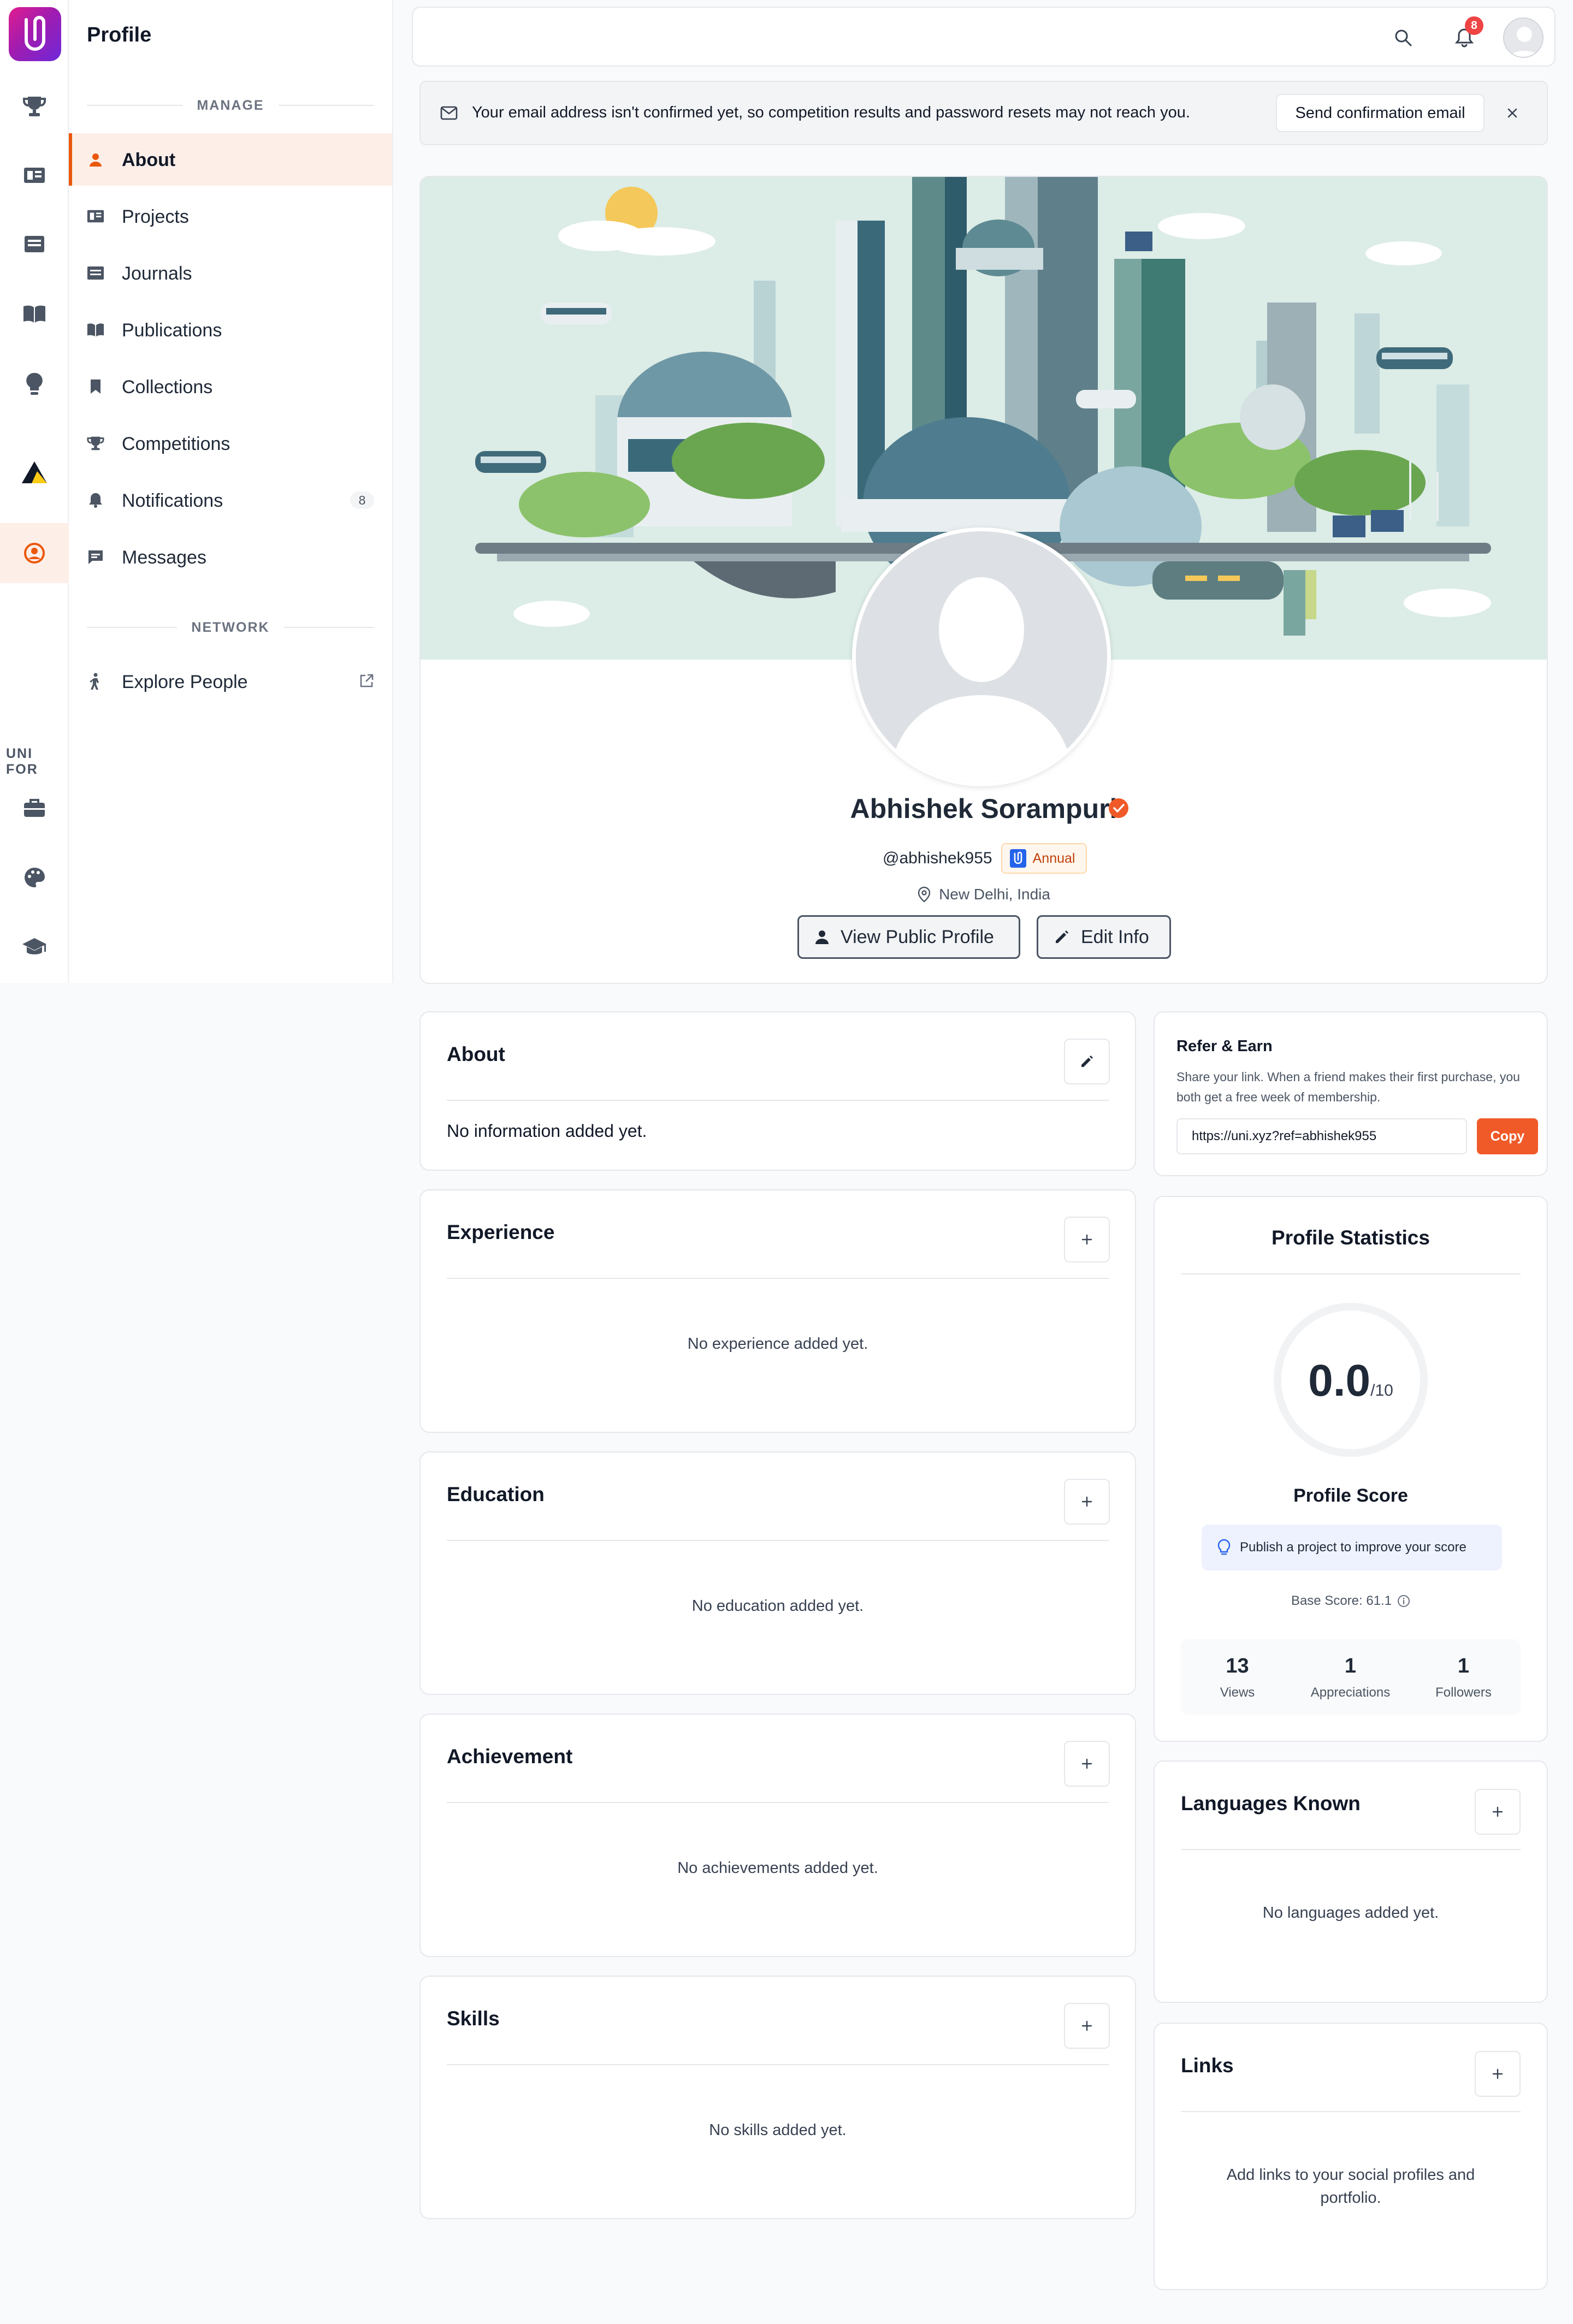 Image resolution: width=1573 pixels, height=2324 pixels. I want to click on edit-info-button: Edit Info, so click(1104, 937).